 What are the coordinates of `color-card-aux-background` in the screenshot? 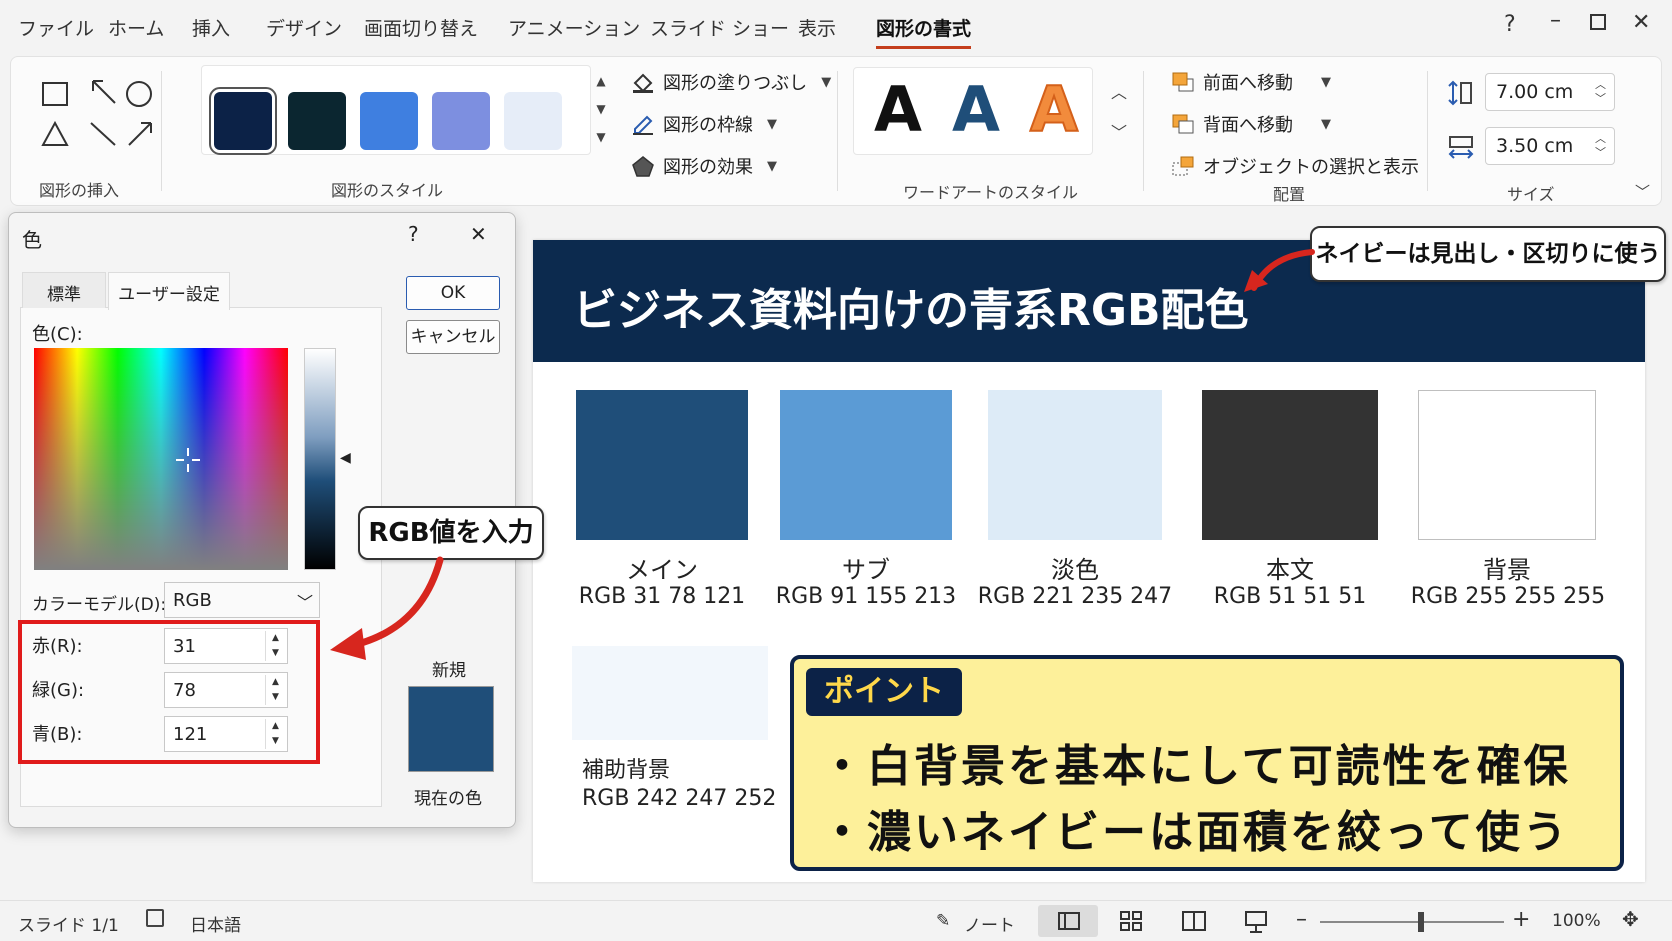 It's located at (670, 693).